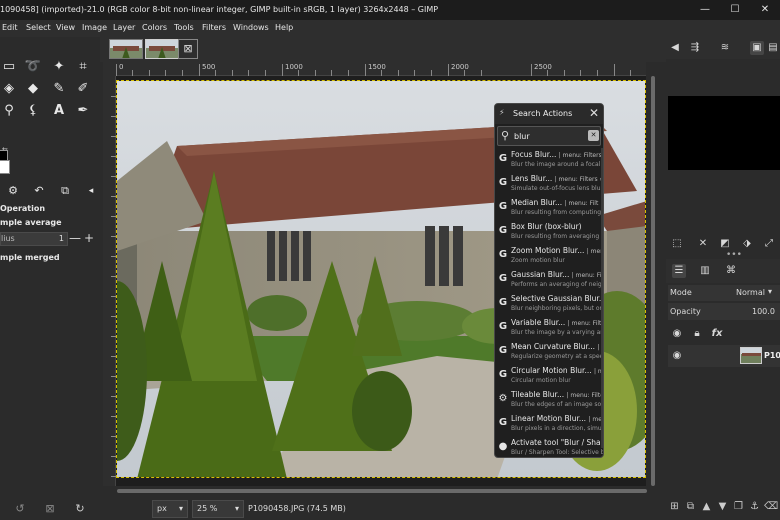  What do you see at coordinates (381, 69) in the screenshot?
I see `horizontal-ruler: 0 500 1000 1500 2000 2500` at bounding box center [381, 69].